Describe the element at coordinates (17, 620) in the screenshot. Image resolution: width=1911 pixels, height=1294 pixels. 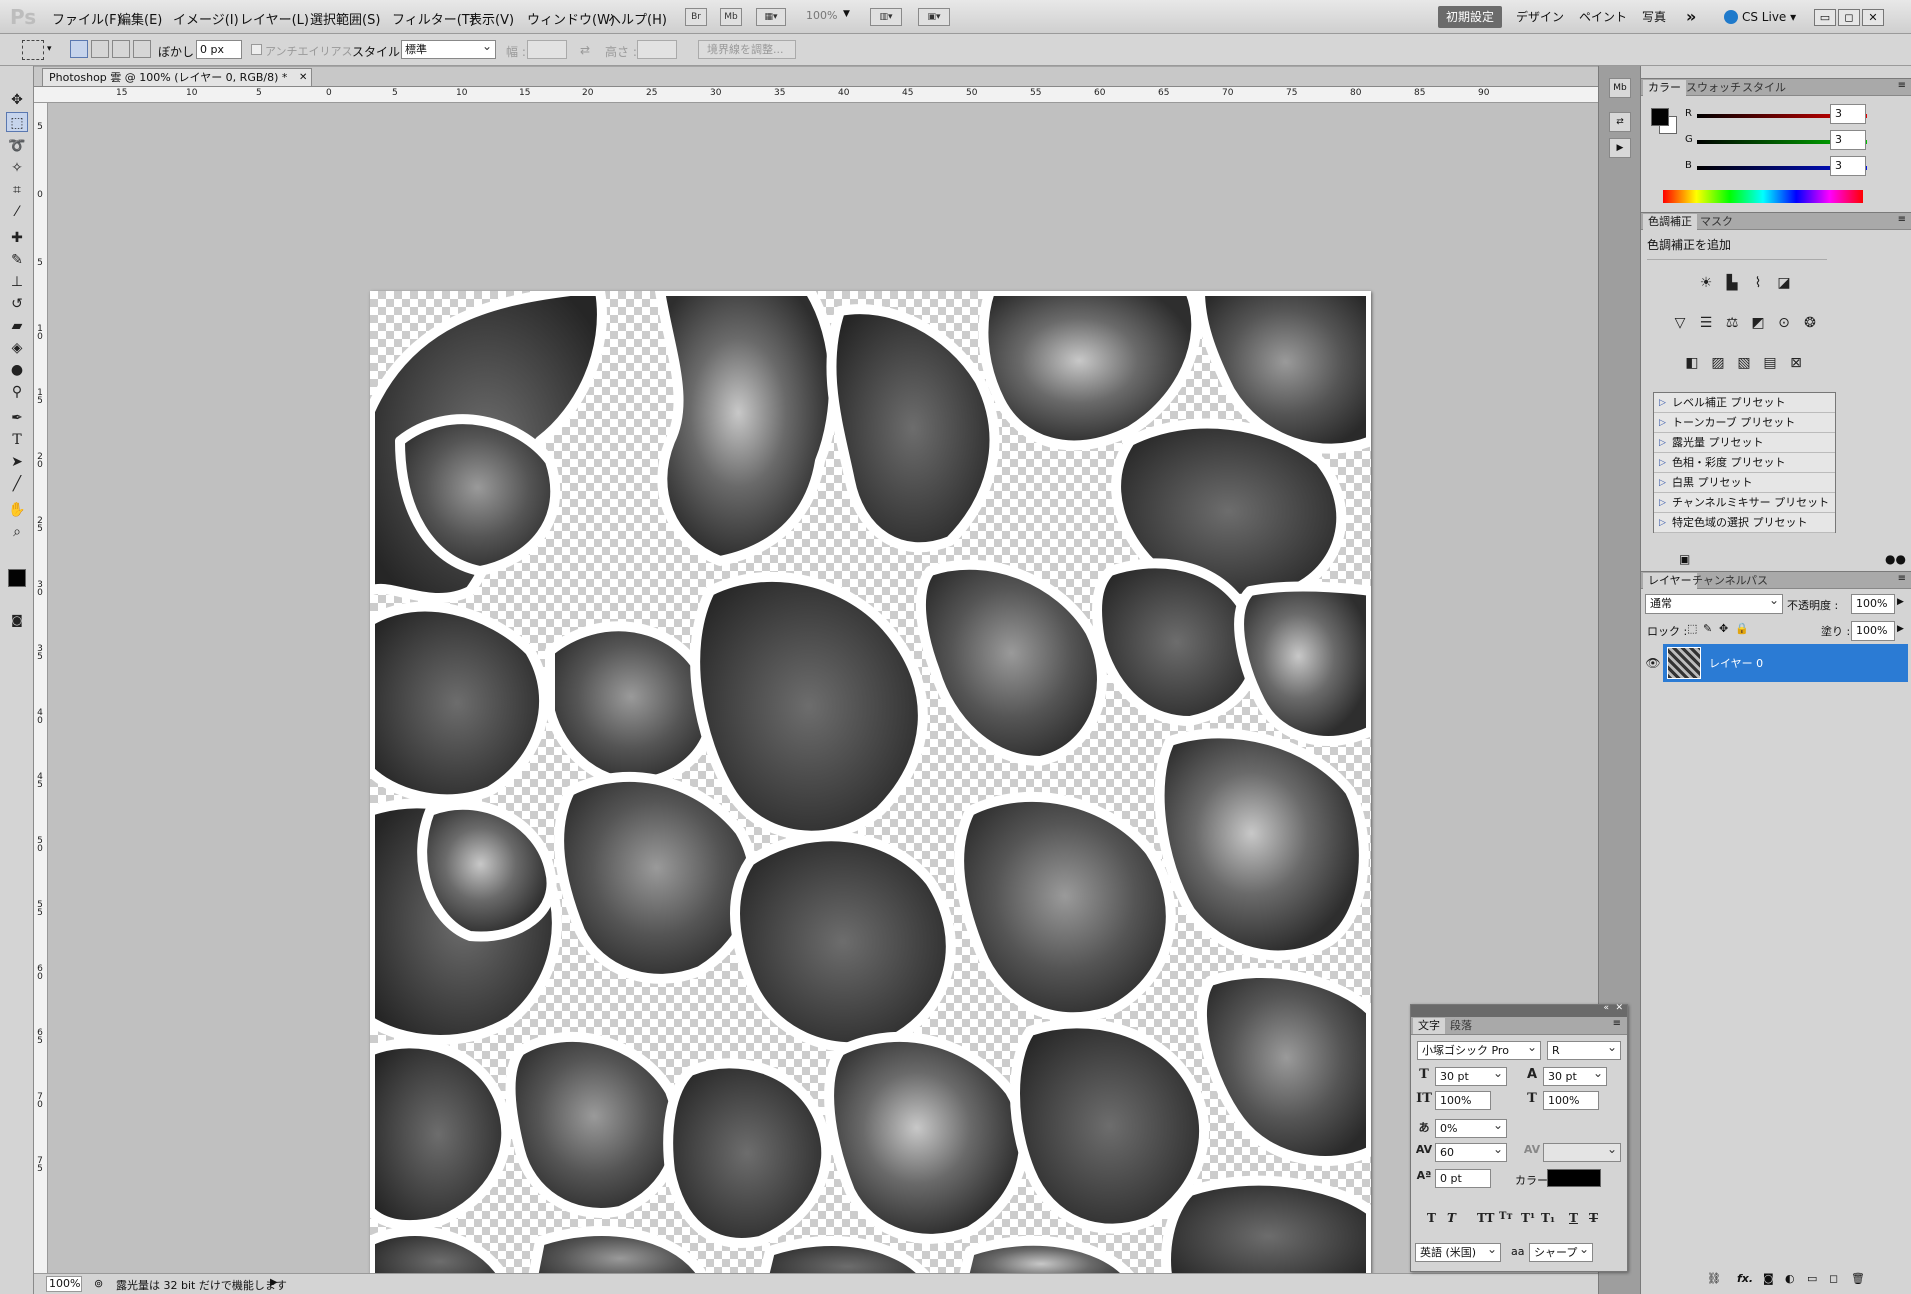
I see `quick-mask-icon: ◙` at that location.